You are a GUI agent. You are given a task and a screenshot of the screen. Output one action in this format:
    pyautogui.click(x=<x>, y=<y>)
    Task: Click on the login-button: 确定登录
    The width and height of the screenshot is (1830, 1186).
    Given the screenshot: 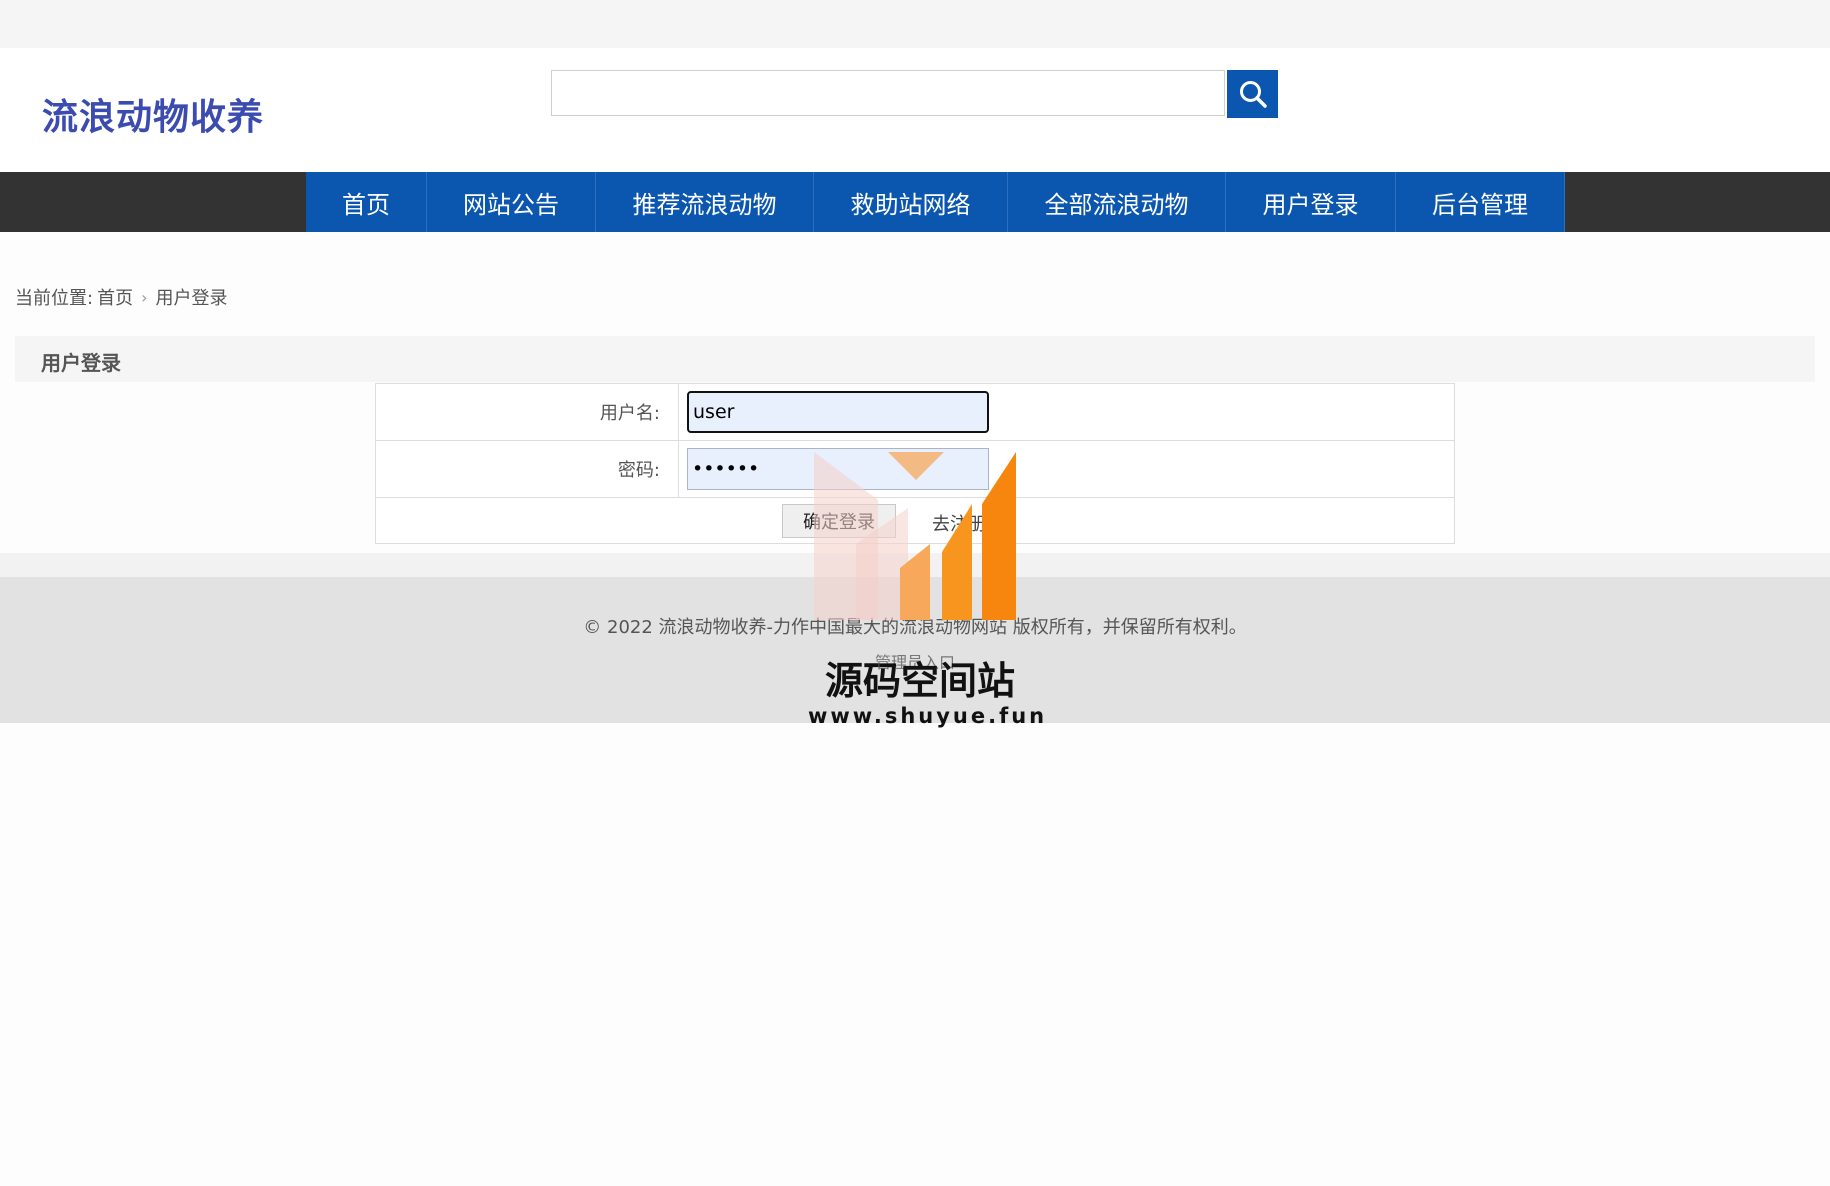 What is the action you would take?
    pyautogui.click(x=839, y=521)
    